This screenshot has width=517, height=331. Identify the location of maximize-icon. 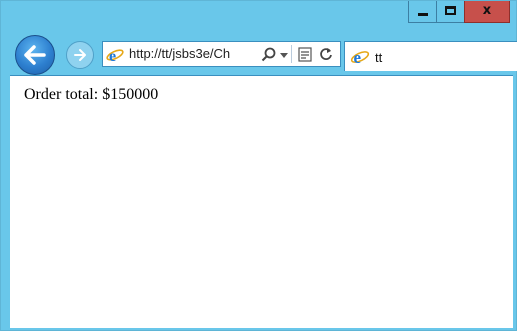
(450, 10).